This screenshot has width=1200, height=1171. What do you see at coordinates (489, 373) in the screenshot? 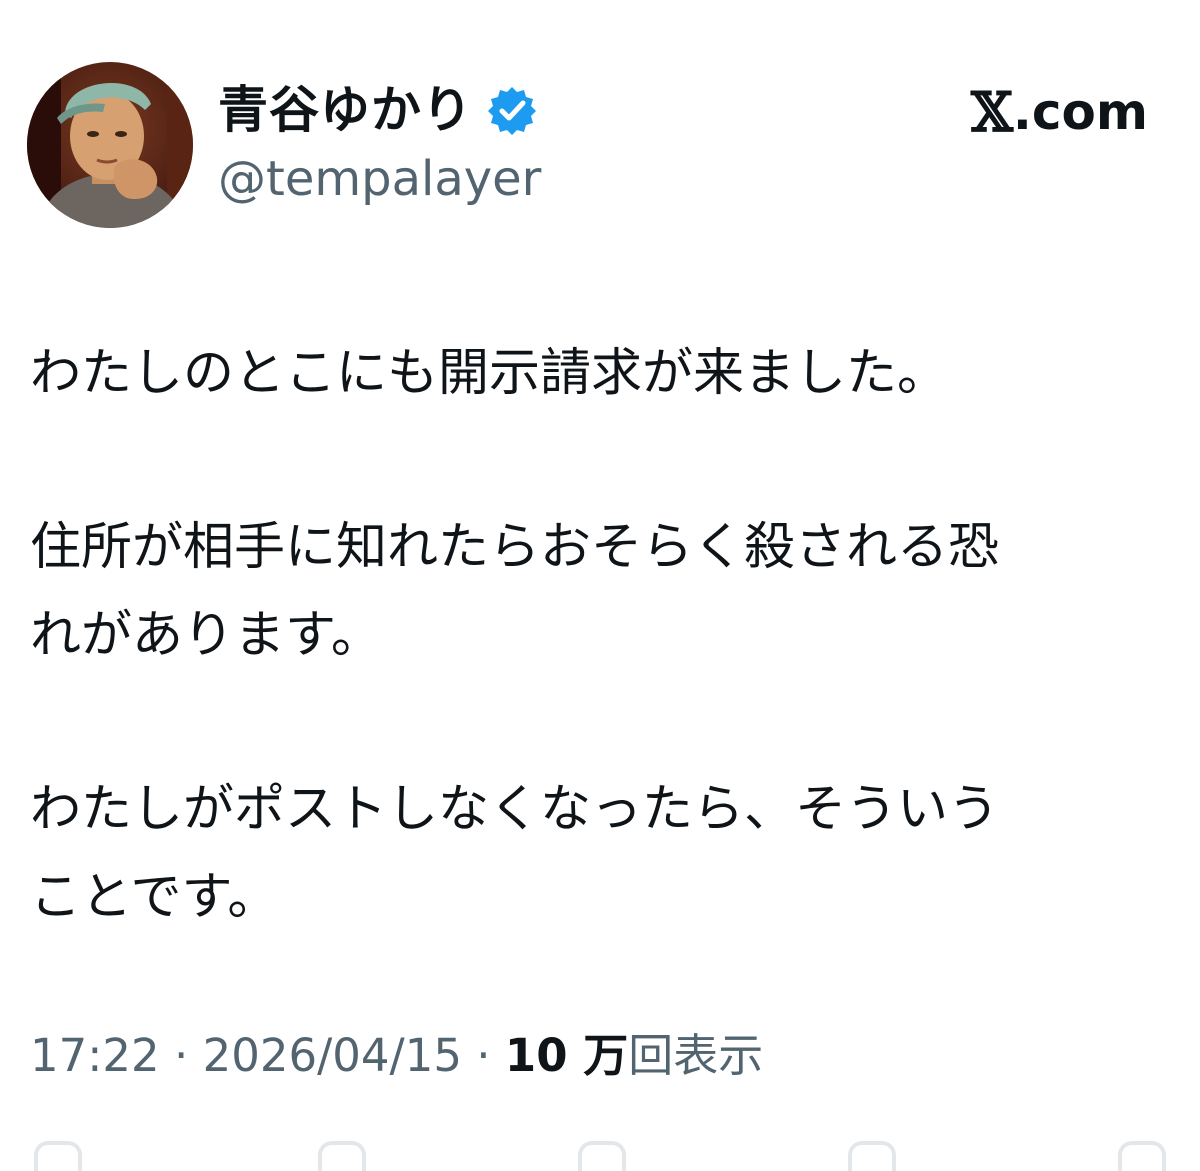
I see `post-line: わたしのとこにも開示請求が来ました。` at bounding box center [489, 373].